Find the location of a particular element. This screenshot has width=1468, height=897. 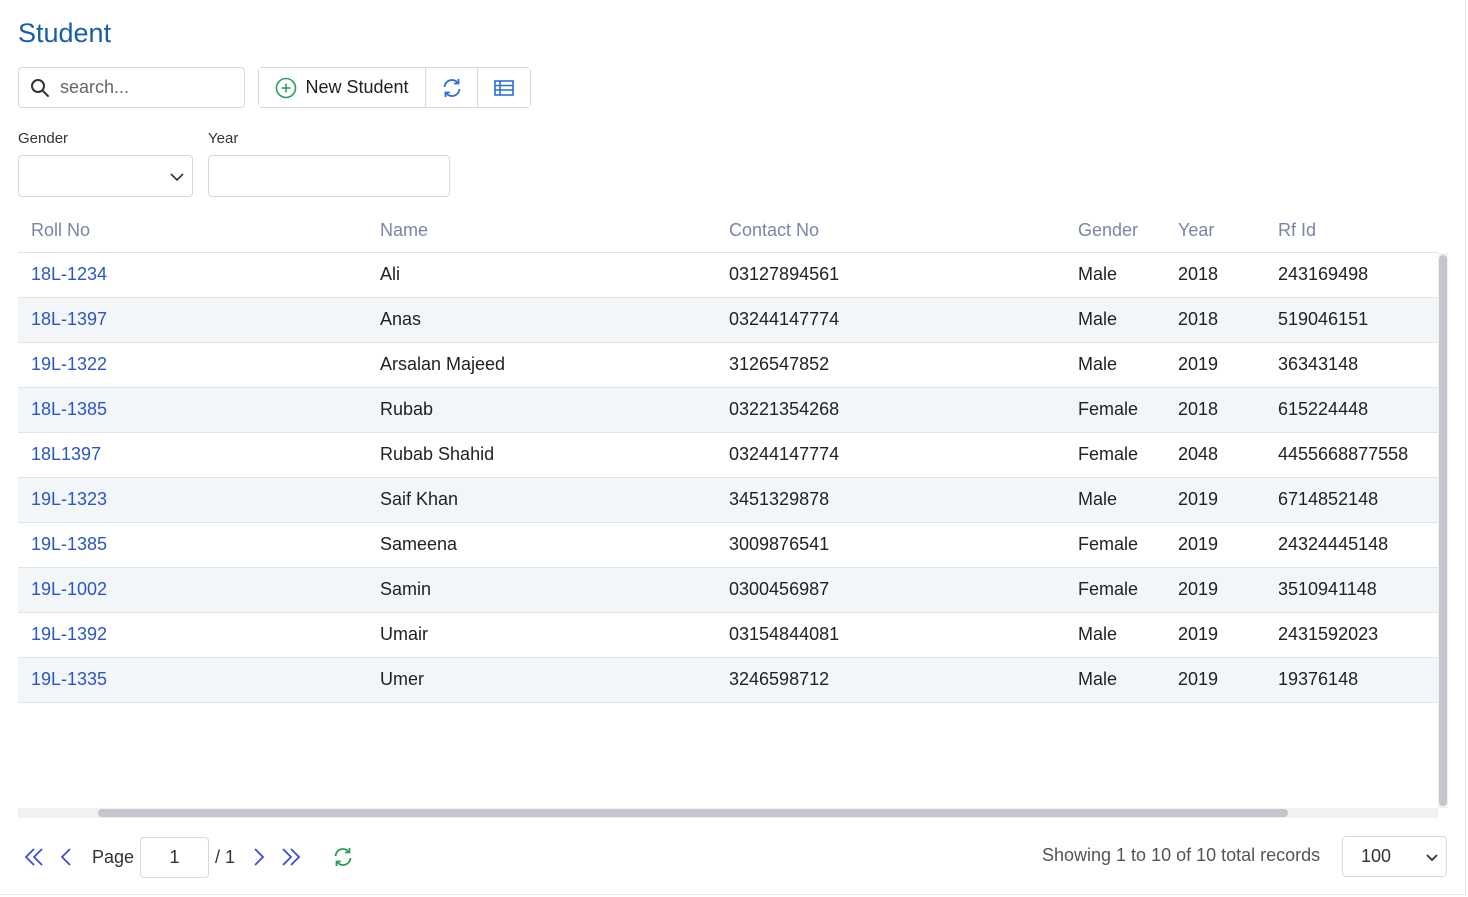

name-cell: Ali is located at coordinates (390, 274).